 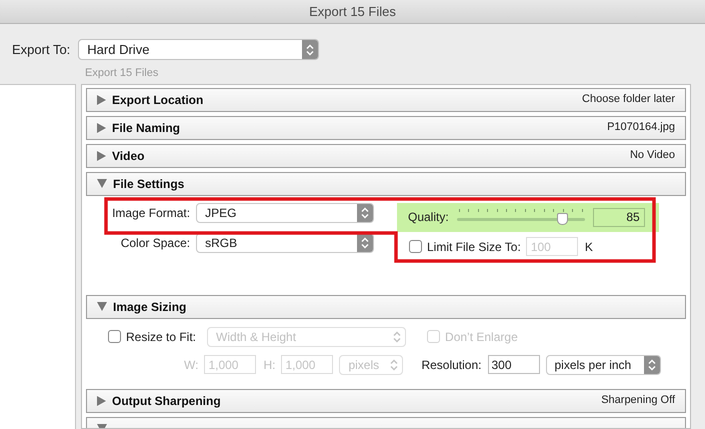 What do you see at coordinates (514, 364) in the screenshot?
I see `resolution-field: 300` at bounding box center [514, 364].